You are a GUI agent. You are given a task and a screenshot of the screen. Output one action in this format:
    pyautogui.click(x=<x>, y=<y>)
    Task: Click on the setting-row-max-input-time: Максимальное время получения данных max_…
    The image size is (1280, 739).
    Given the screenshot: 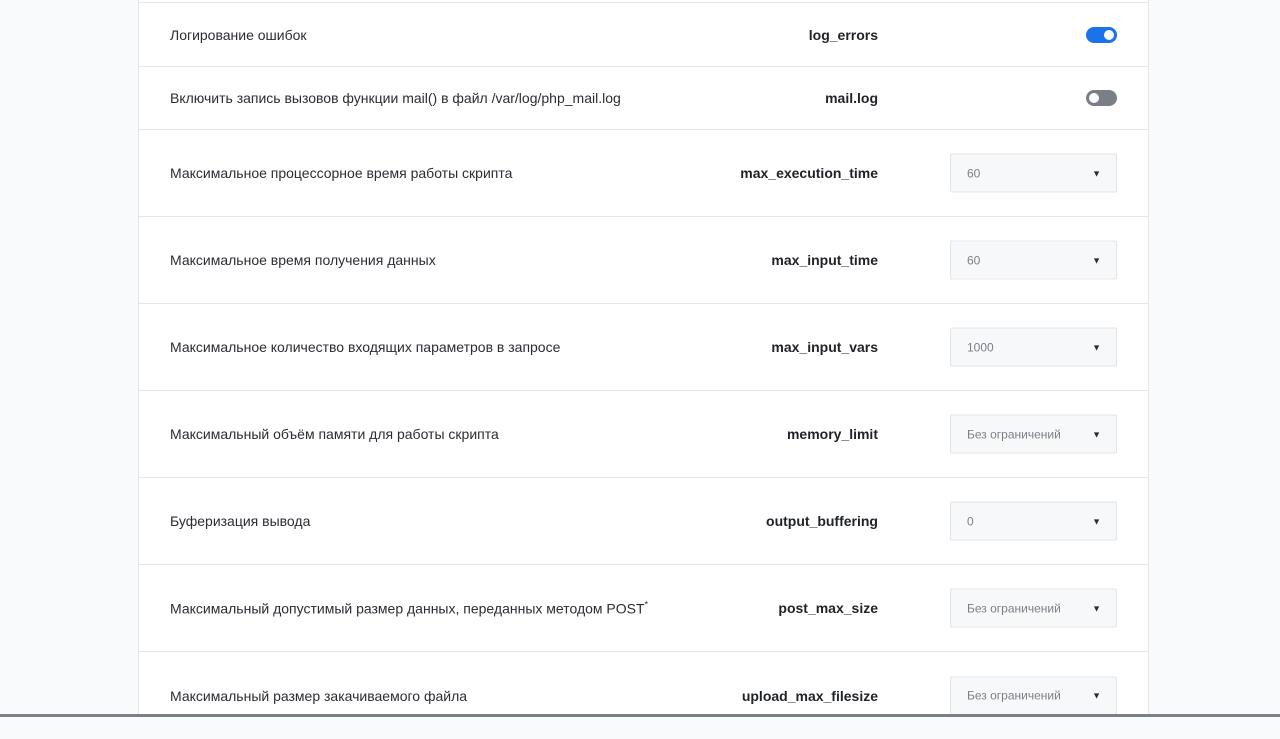 What is the action you would take?
    pyautogui.click(x=643, y=260)
    